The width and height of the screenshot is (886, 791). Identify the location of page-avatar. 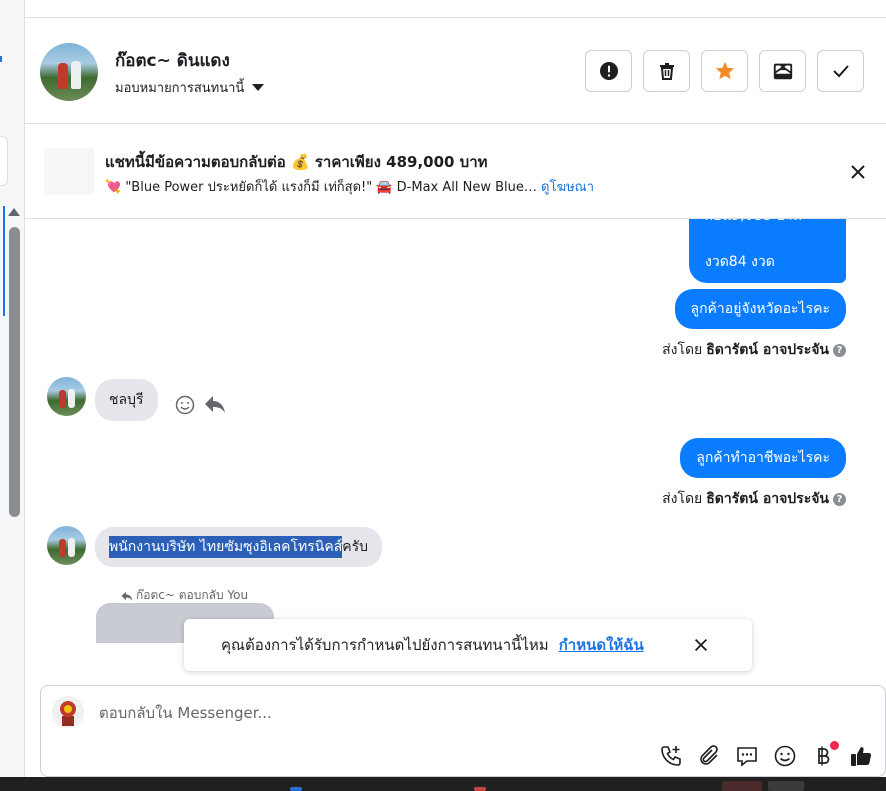
(68, 712).